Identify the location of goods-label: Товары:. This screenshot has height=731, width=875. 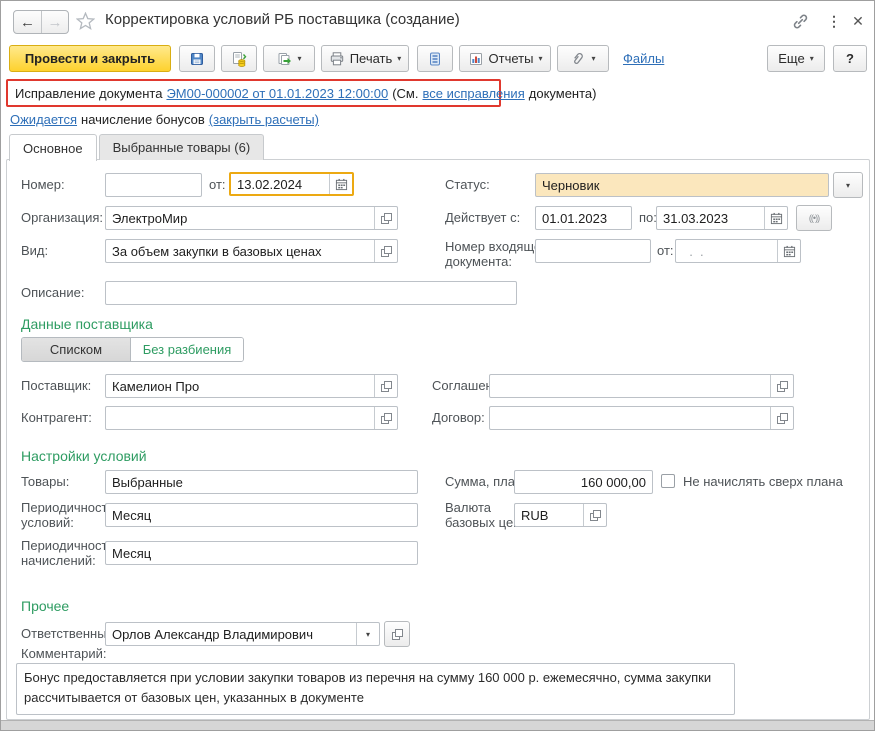
(45, 481).